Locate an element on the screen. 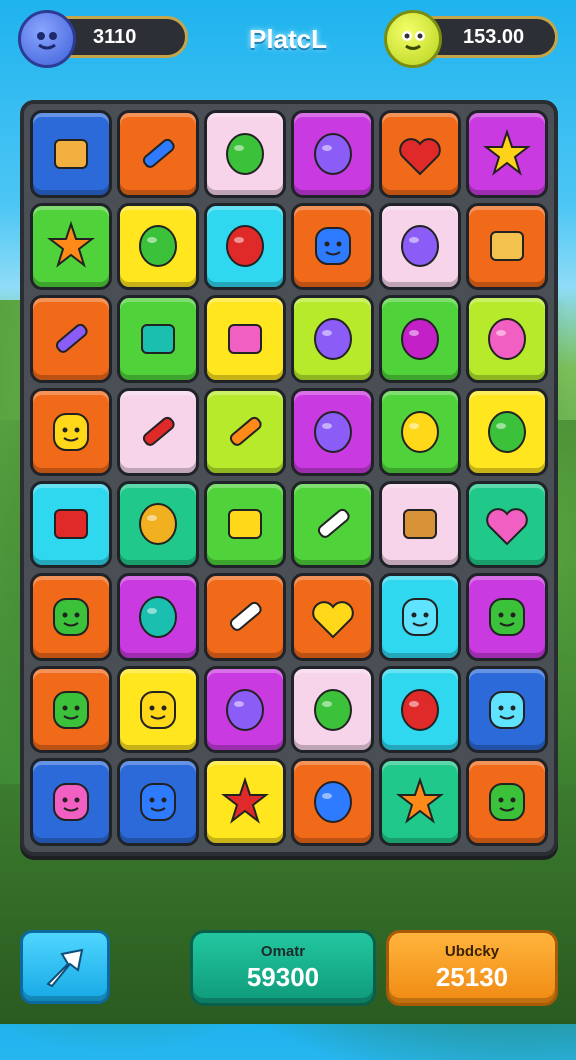 The width and height of the screenshot is (576, 1060). pink-balloon-icon is located at coordinates (506, 339).